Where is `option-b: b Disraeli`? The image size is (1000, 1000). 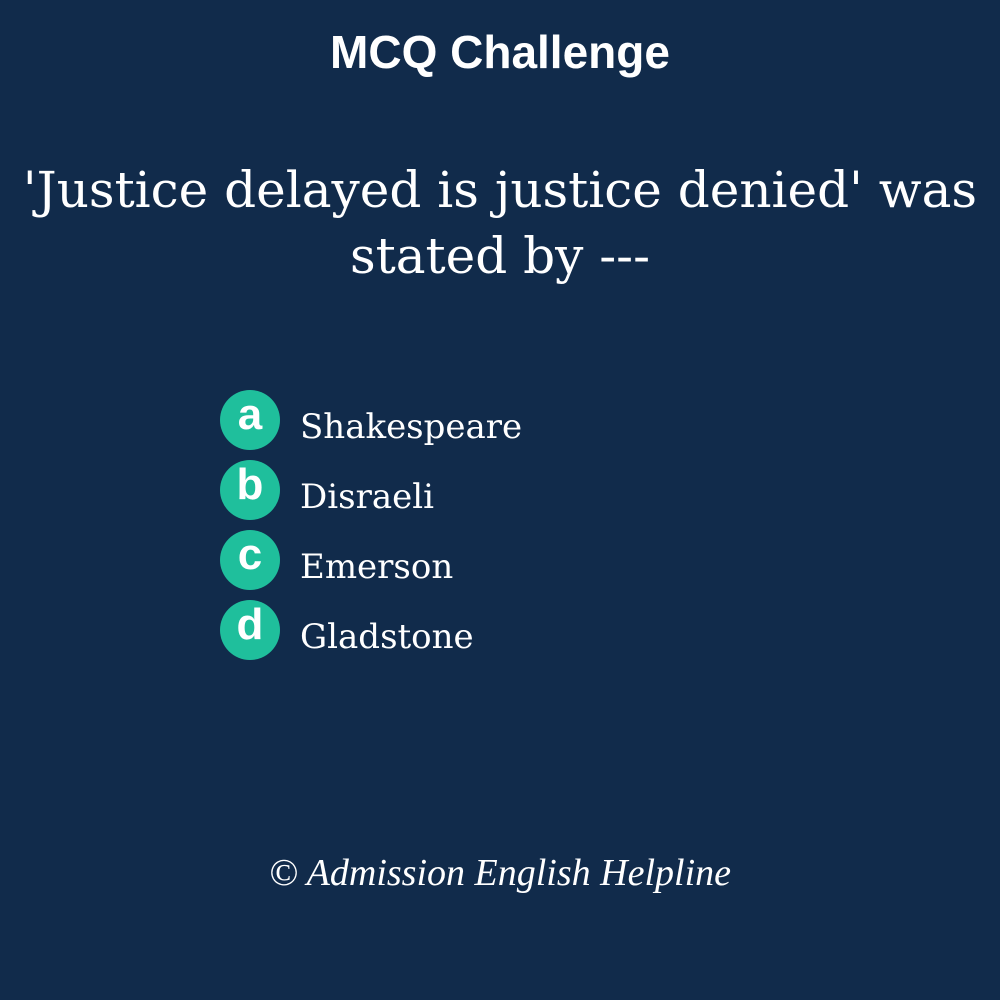 option-b: b Disraeli is located at coordinates (520, 490).